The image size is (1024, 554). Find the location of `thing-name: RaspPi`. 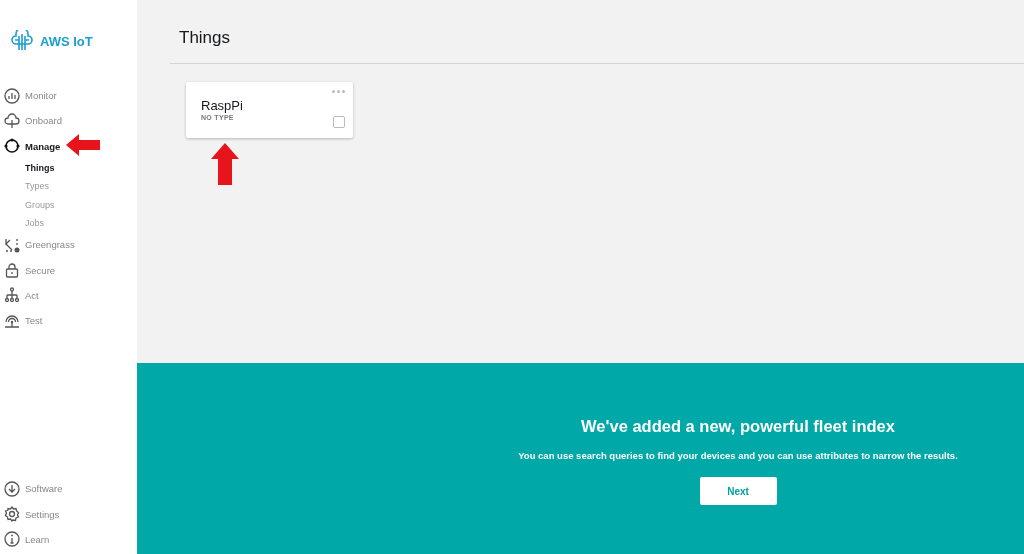

thing-name: RaspPi is located at coordinates (222, 105).